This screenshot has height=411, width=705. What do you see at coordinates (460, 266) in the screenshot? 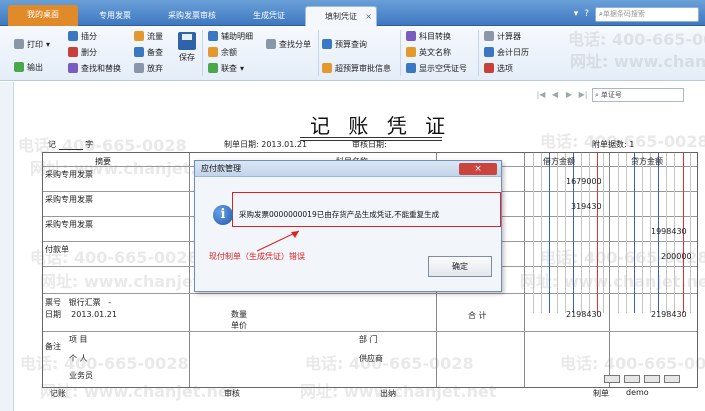
I see `ok-button: 确定` at bounding box center [460, 266].